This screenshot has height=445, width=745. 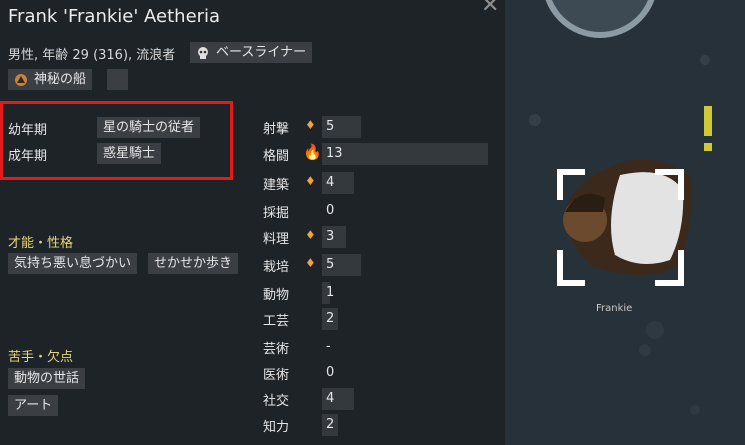 I want to click on skill-value: 13, so click(x=334, y=153).